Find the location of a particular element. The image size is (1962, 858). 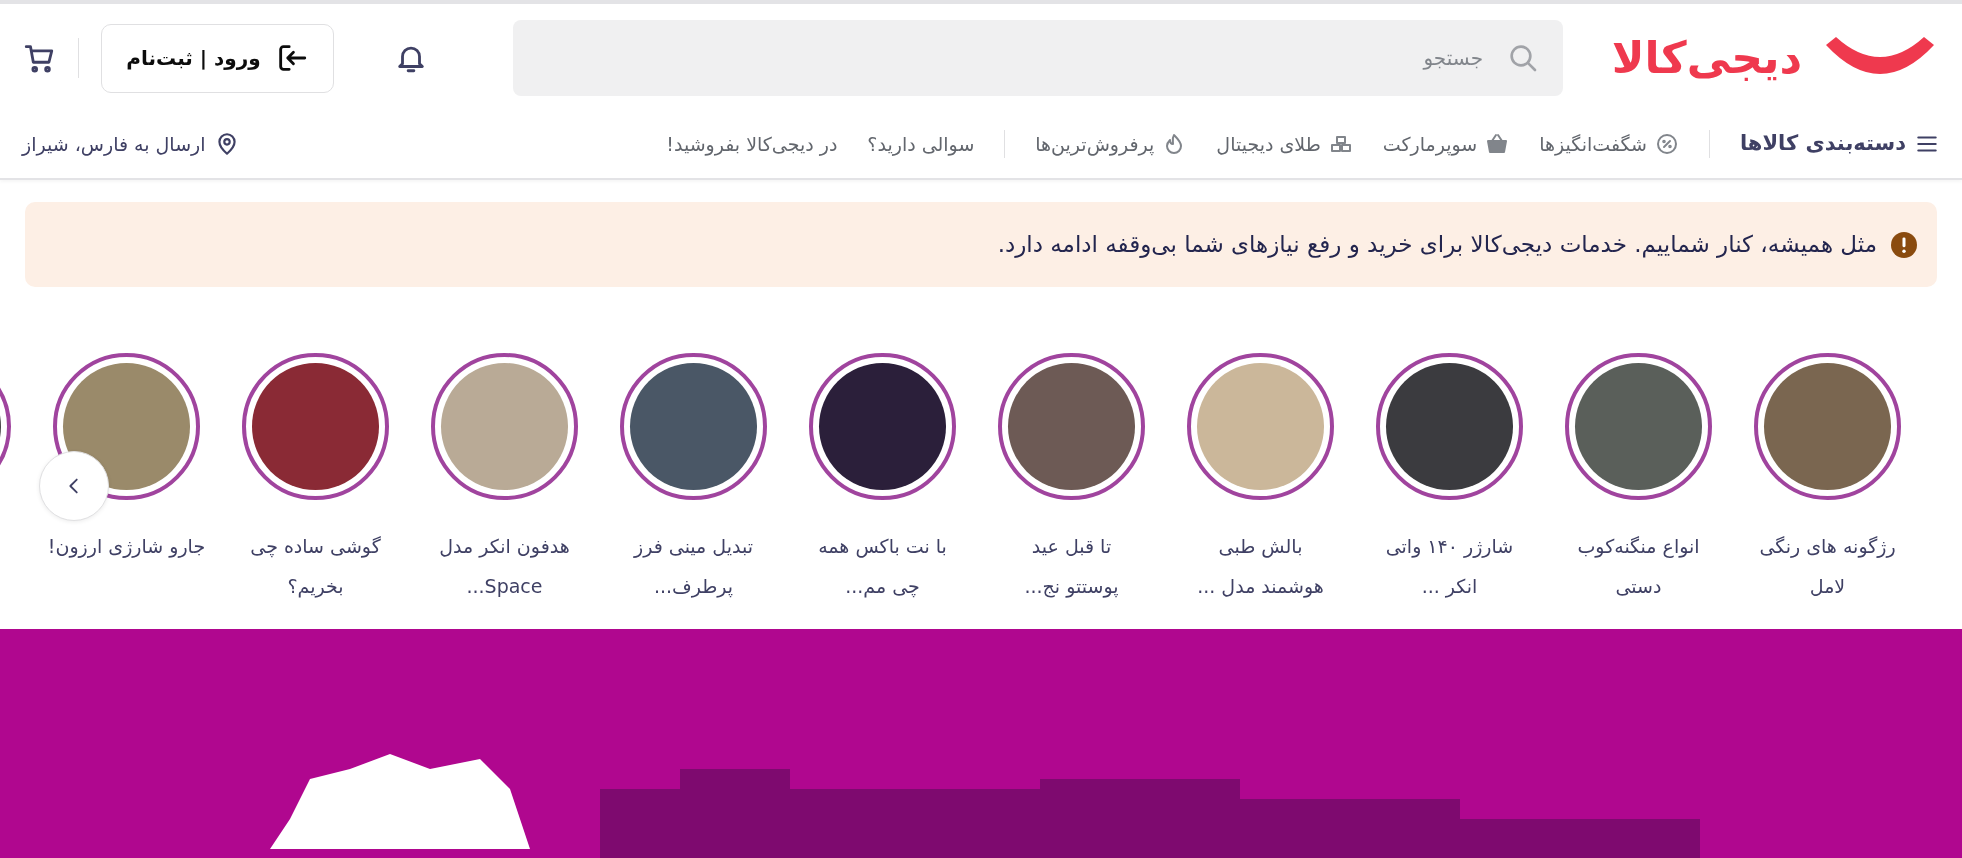

story-title: انواع منگنه‌کوب دستی is located at coordinates (1638, 566).